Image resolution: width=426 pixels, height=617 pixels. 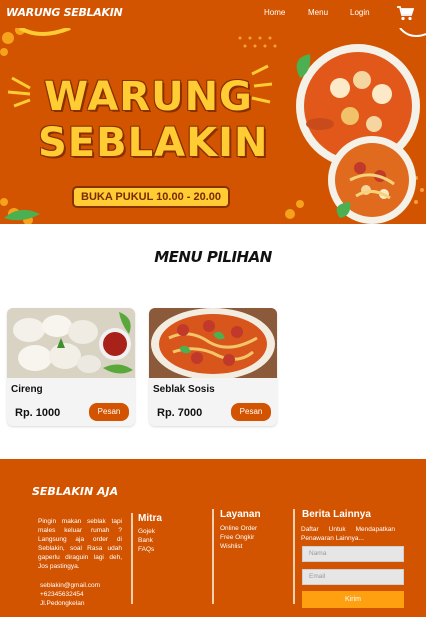 What do you see at coordinates (180, 413) in the screenshot?
I see `menu-item-price: Rp. 7000` at bounding box center [180, 413].